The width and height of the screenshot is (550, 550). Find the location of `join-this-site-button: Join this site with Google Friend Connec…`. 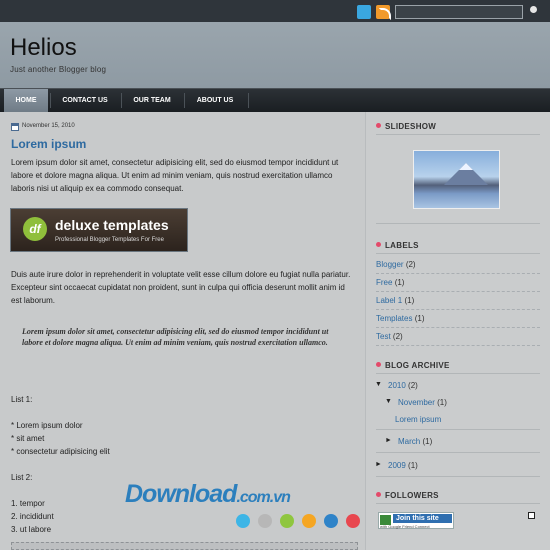

join-this-site-button: Join this site with Google Friend Connec… is located at coordinates (416, 520).